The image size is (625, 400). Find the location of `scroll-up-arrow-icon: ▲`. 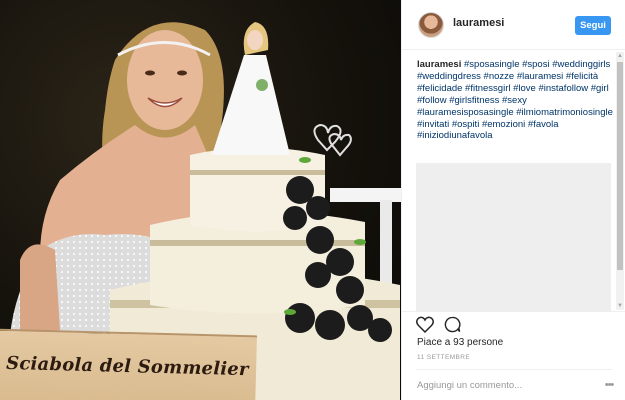

scroll-up-arrow-icon: ▲ is located at coordinates (620, 56).